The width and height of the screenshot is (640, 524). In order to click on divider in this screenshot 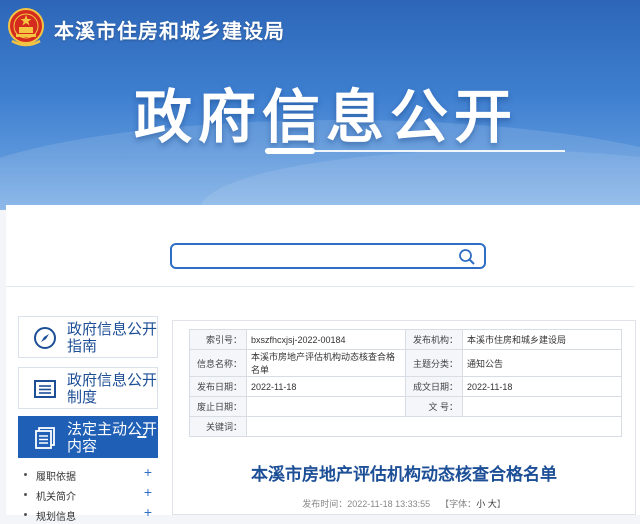, I will do `click(320, 286)`.